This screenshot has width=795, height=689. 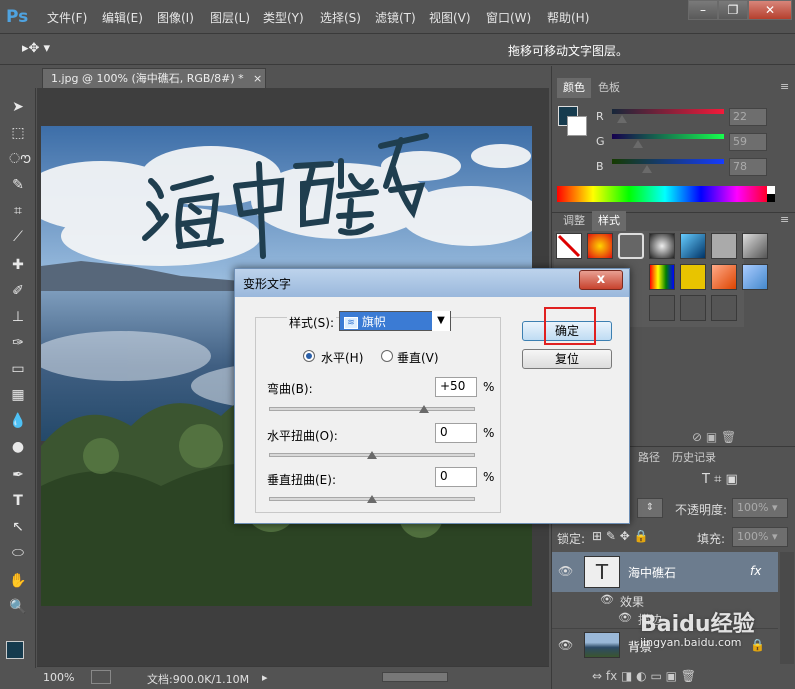 What do you see at coordinates (36, 48) in the screenshot?
I see `move-tool-icon: ▸✥ ▾` at bounding box center [36, 48].